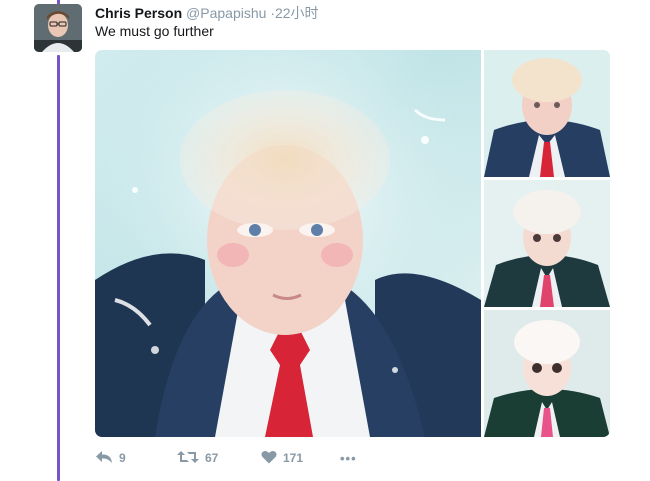  Describe the element at coordinates (293, 458) in the screenshot. I see `like-count: 171` at that location.